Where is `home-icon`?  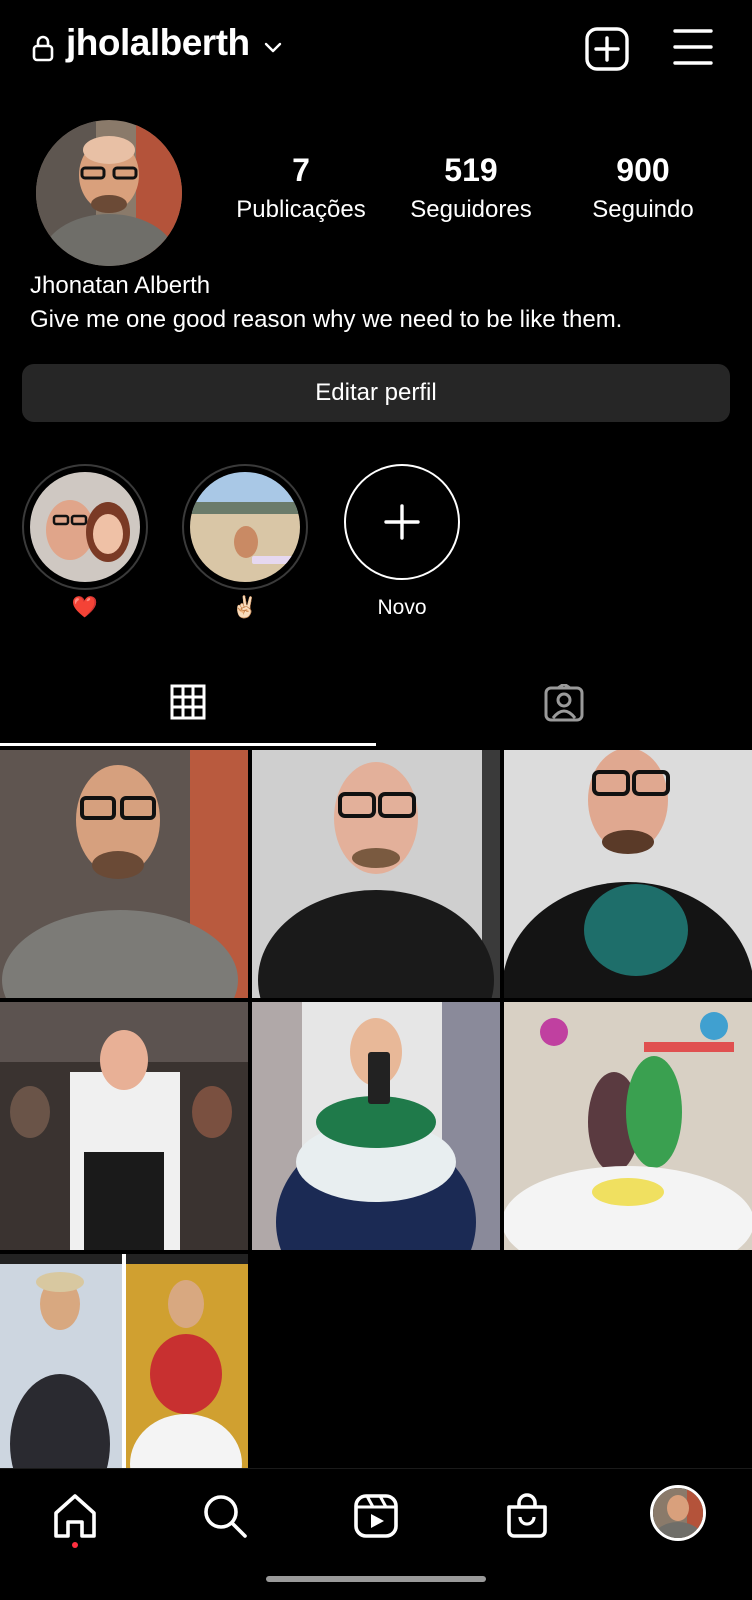 home-icon is located at coordinates (75, 1516).